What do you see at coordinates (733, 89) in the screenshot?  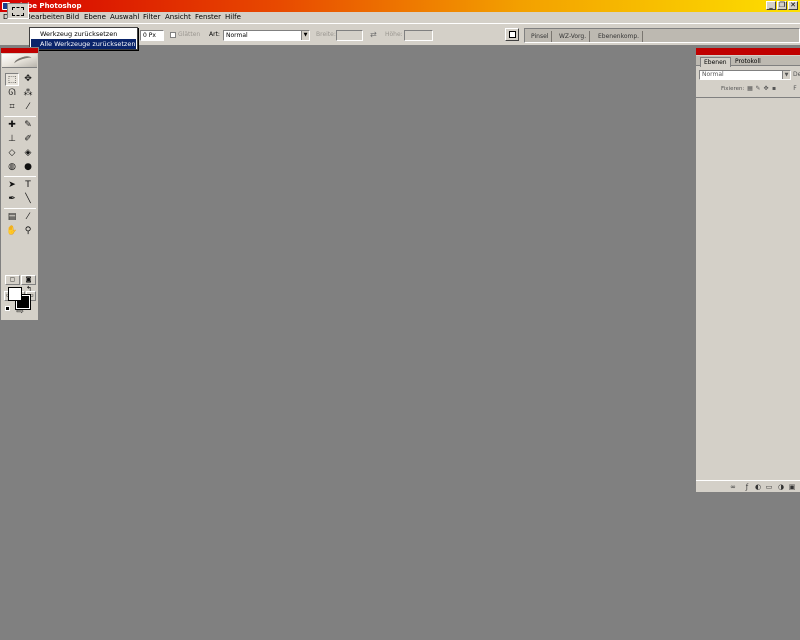 I see `lock-label: Fixieren:` at bounding box center [733, 89].